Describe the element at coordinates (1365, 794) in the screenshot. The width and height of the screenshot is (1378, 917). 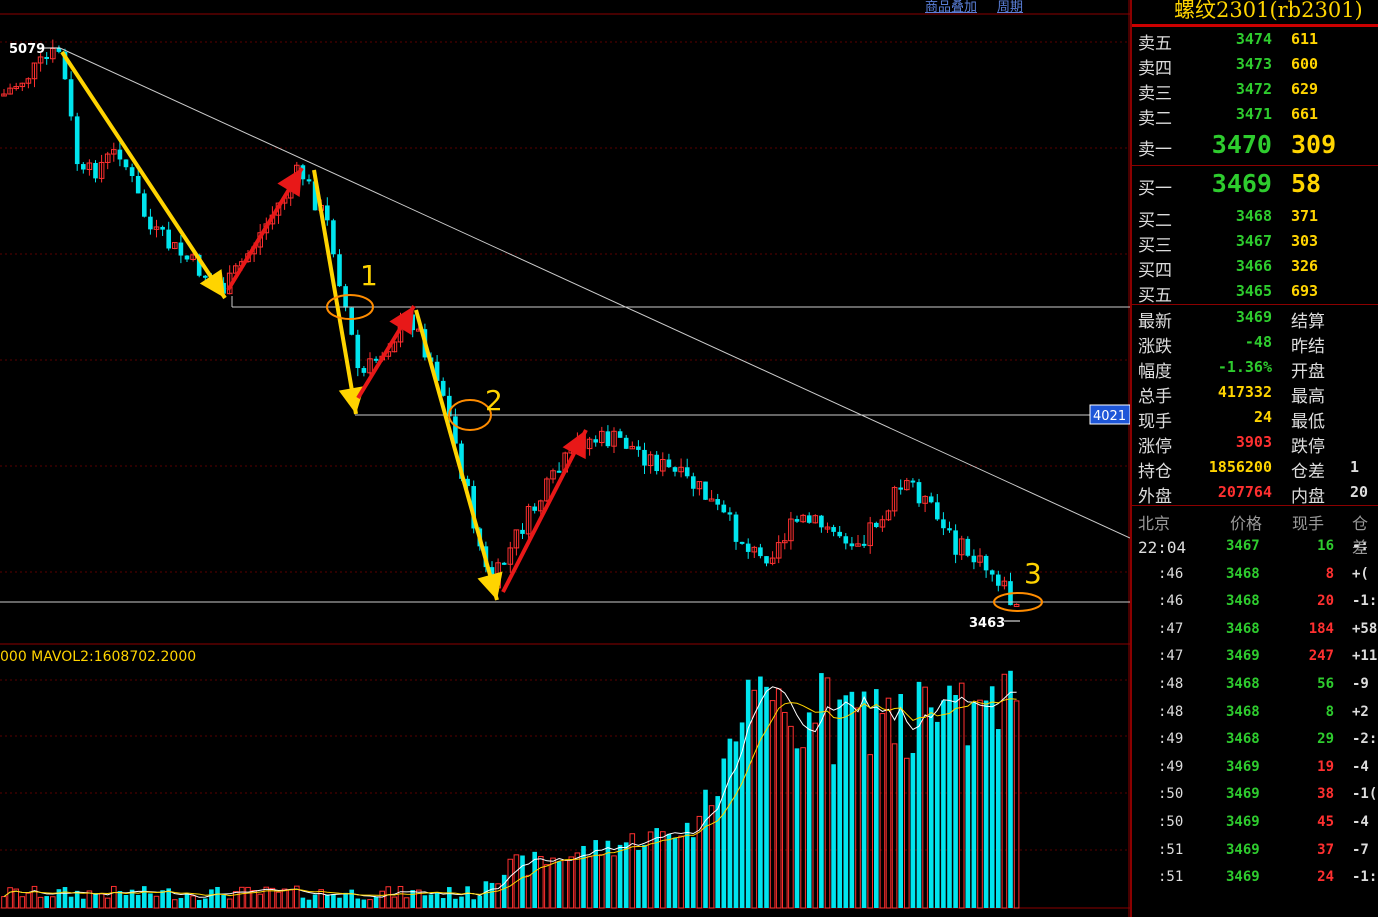
I see `tick-oi-change: -1(` at that location.